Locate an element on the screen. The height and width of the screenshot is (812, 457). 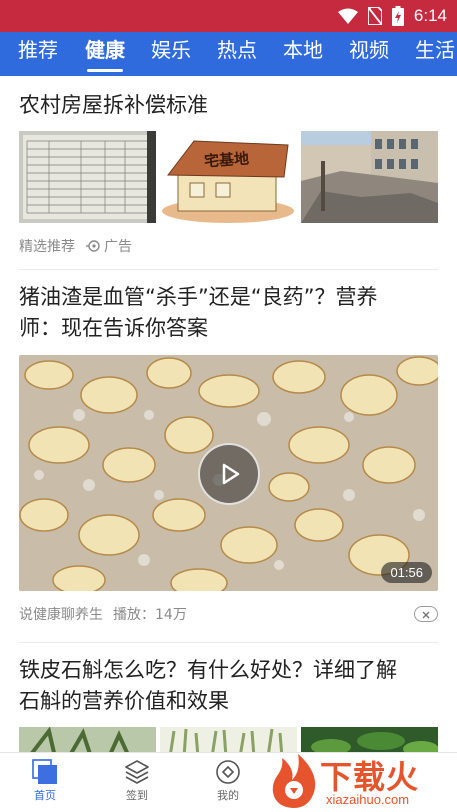
category-tab-bar: 推荐 健康 娱乐 热点 本地 视频 生活 is located at coordinates (228, 54).